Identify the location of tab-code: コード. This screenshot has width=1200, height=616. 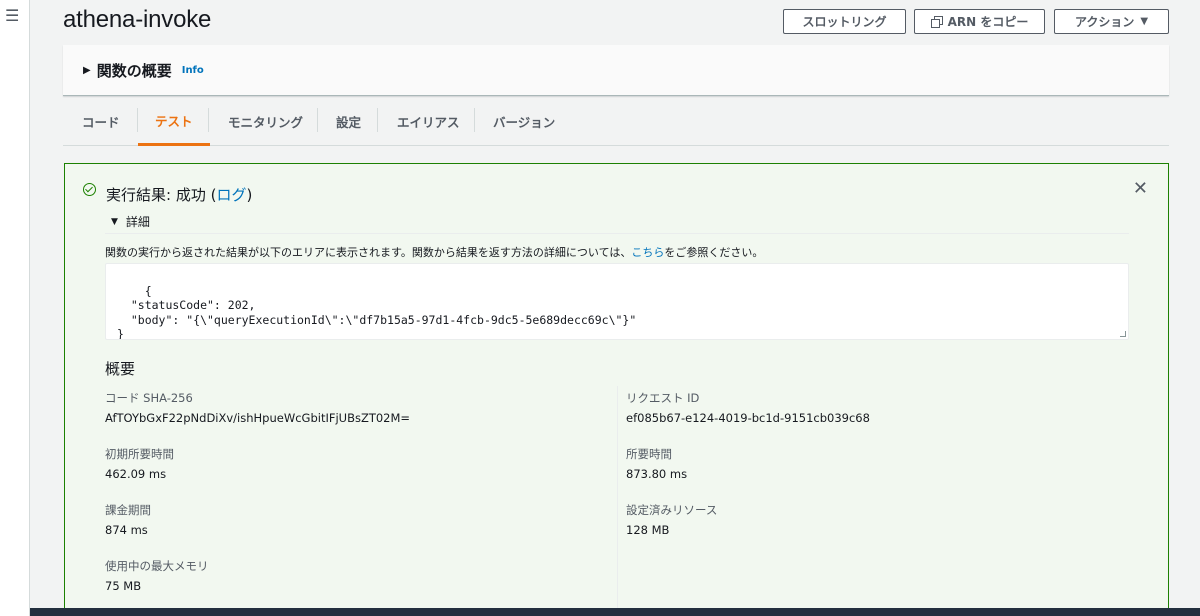
(101, 121).